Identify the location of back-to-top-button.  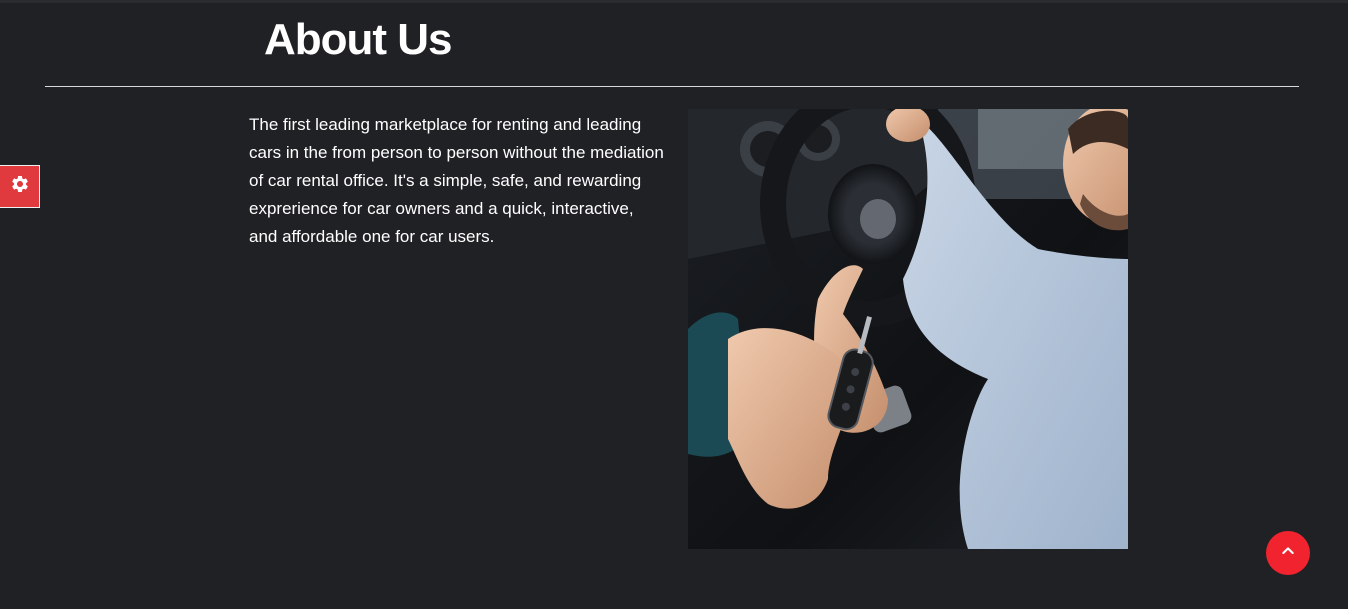
(1288, 553).